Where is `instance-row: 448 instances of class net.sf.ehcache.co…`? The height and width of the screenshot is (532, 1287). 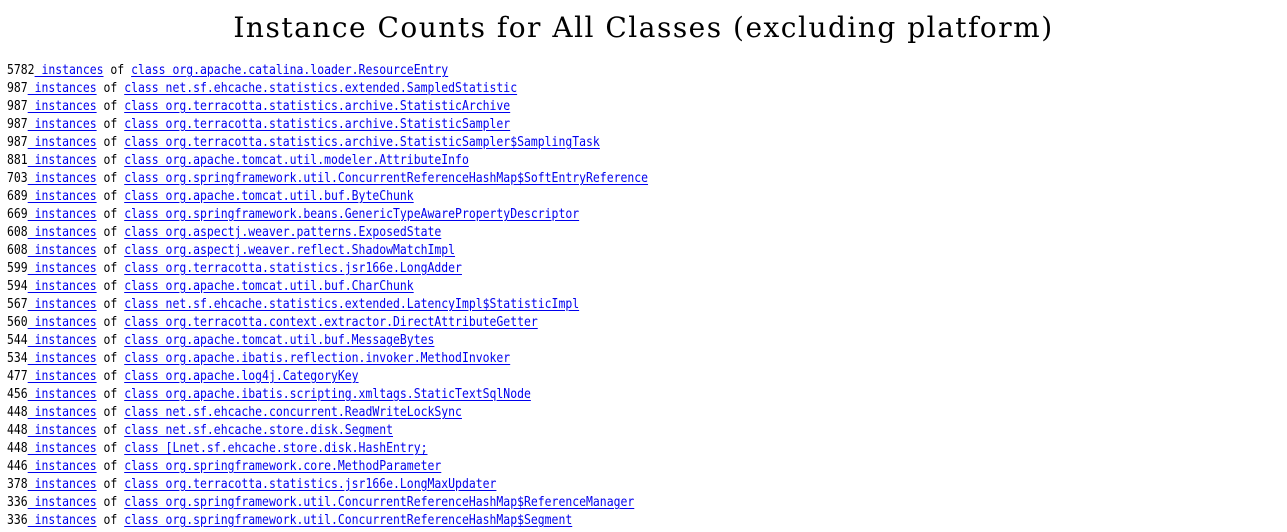 instance-row: 448 instances of class net.sf.ehcache.co… is located at coordinates (554, 413).